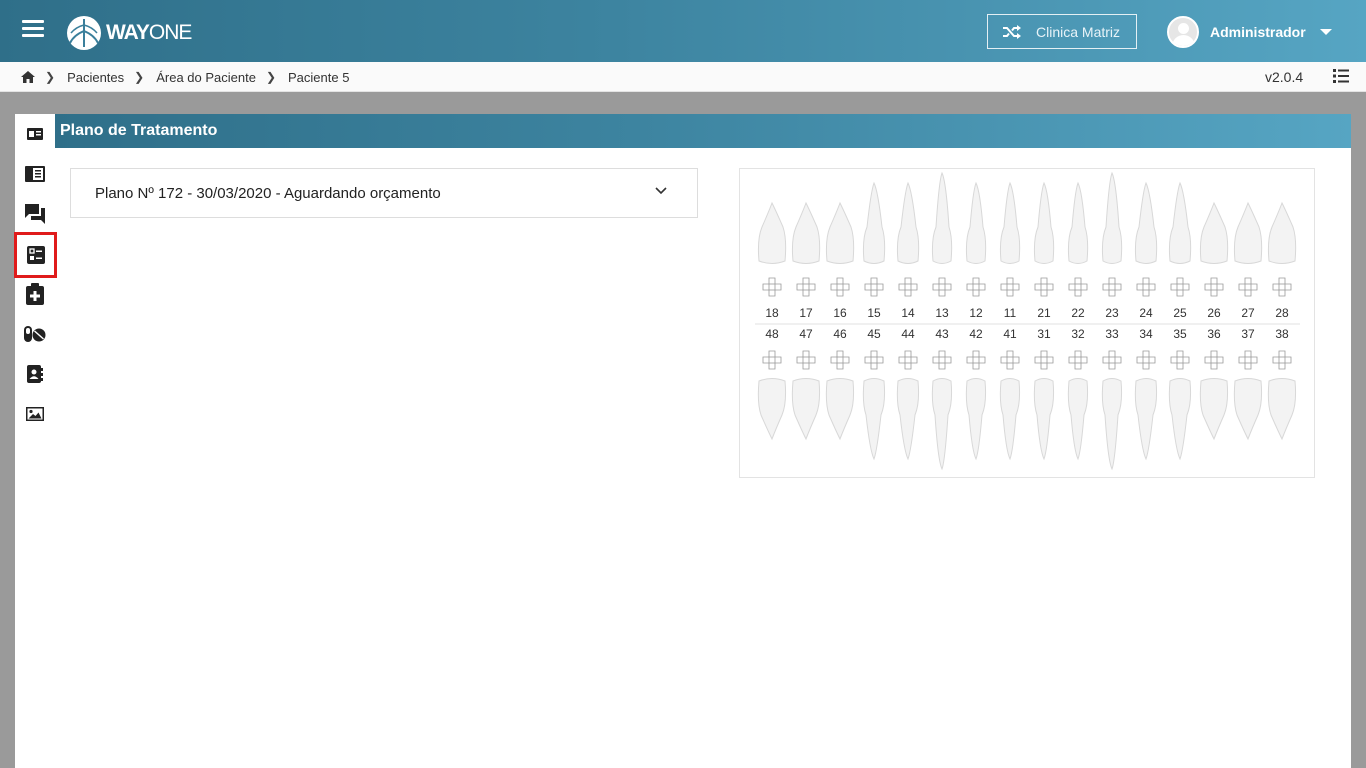 The image size is (1366, 768). I want to click on tooth-number: 28, so click(1282, 313).